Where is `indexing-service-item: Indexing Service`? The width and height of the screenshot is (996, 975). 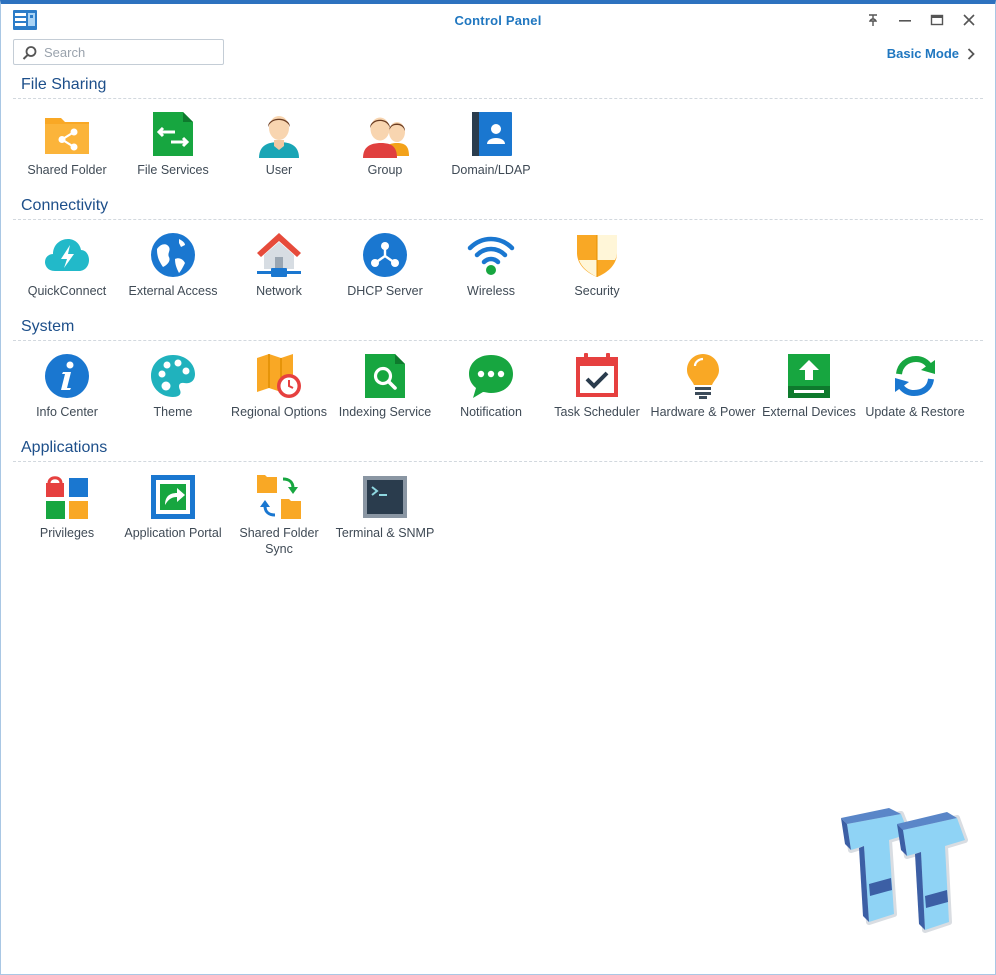
indexing-service-item: Indexing Service is located at coordinates (385, 386).